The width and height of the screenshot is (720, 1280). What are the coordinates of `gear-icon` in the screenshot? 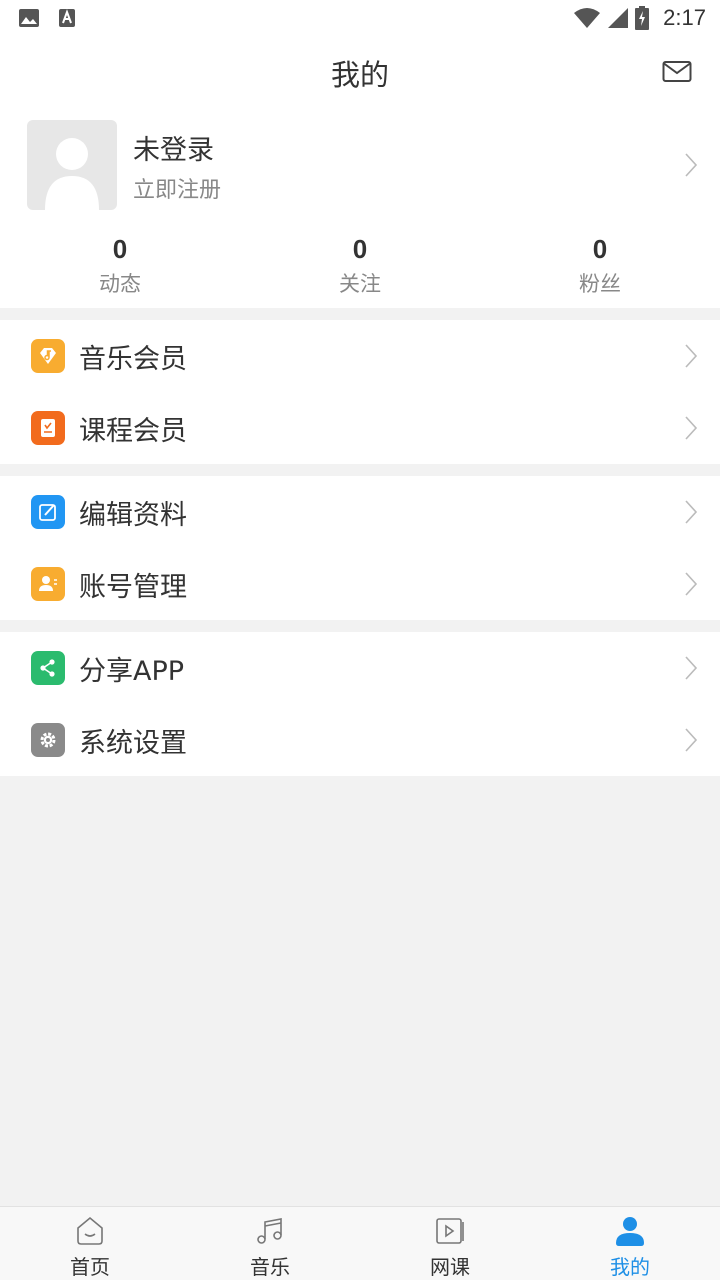 It's located at (48, 740).